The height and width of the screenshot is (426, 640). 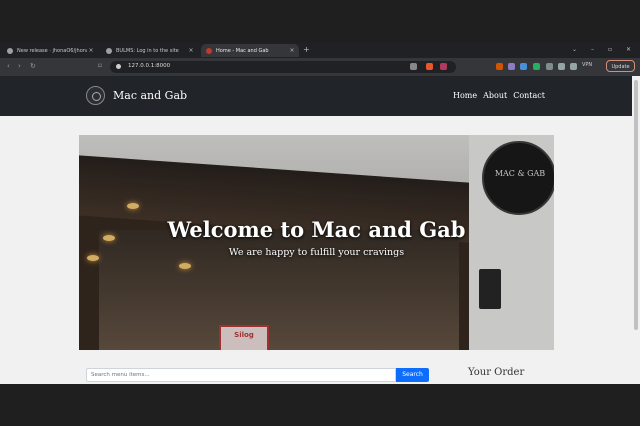 I want to click on update-button: Update, so click(x=620, y=66).